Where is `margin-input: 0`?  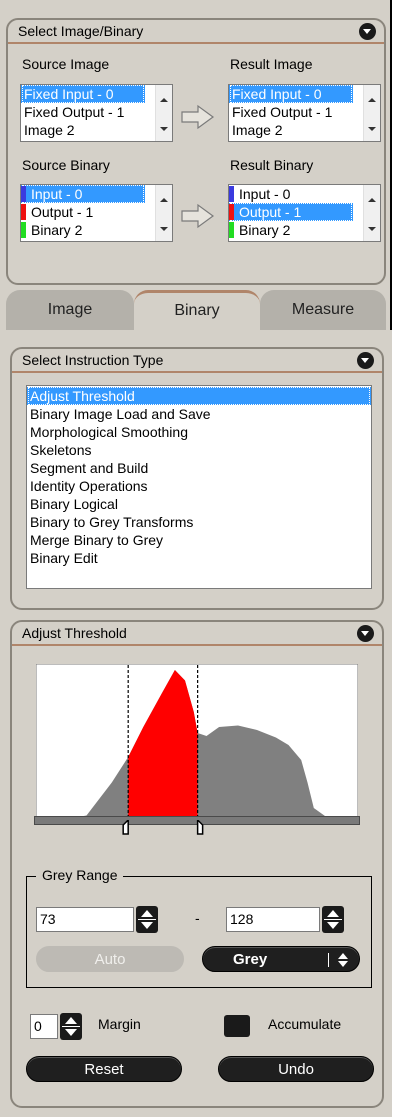 margin-input: 0 is located at coordinates (44, 1026).